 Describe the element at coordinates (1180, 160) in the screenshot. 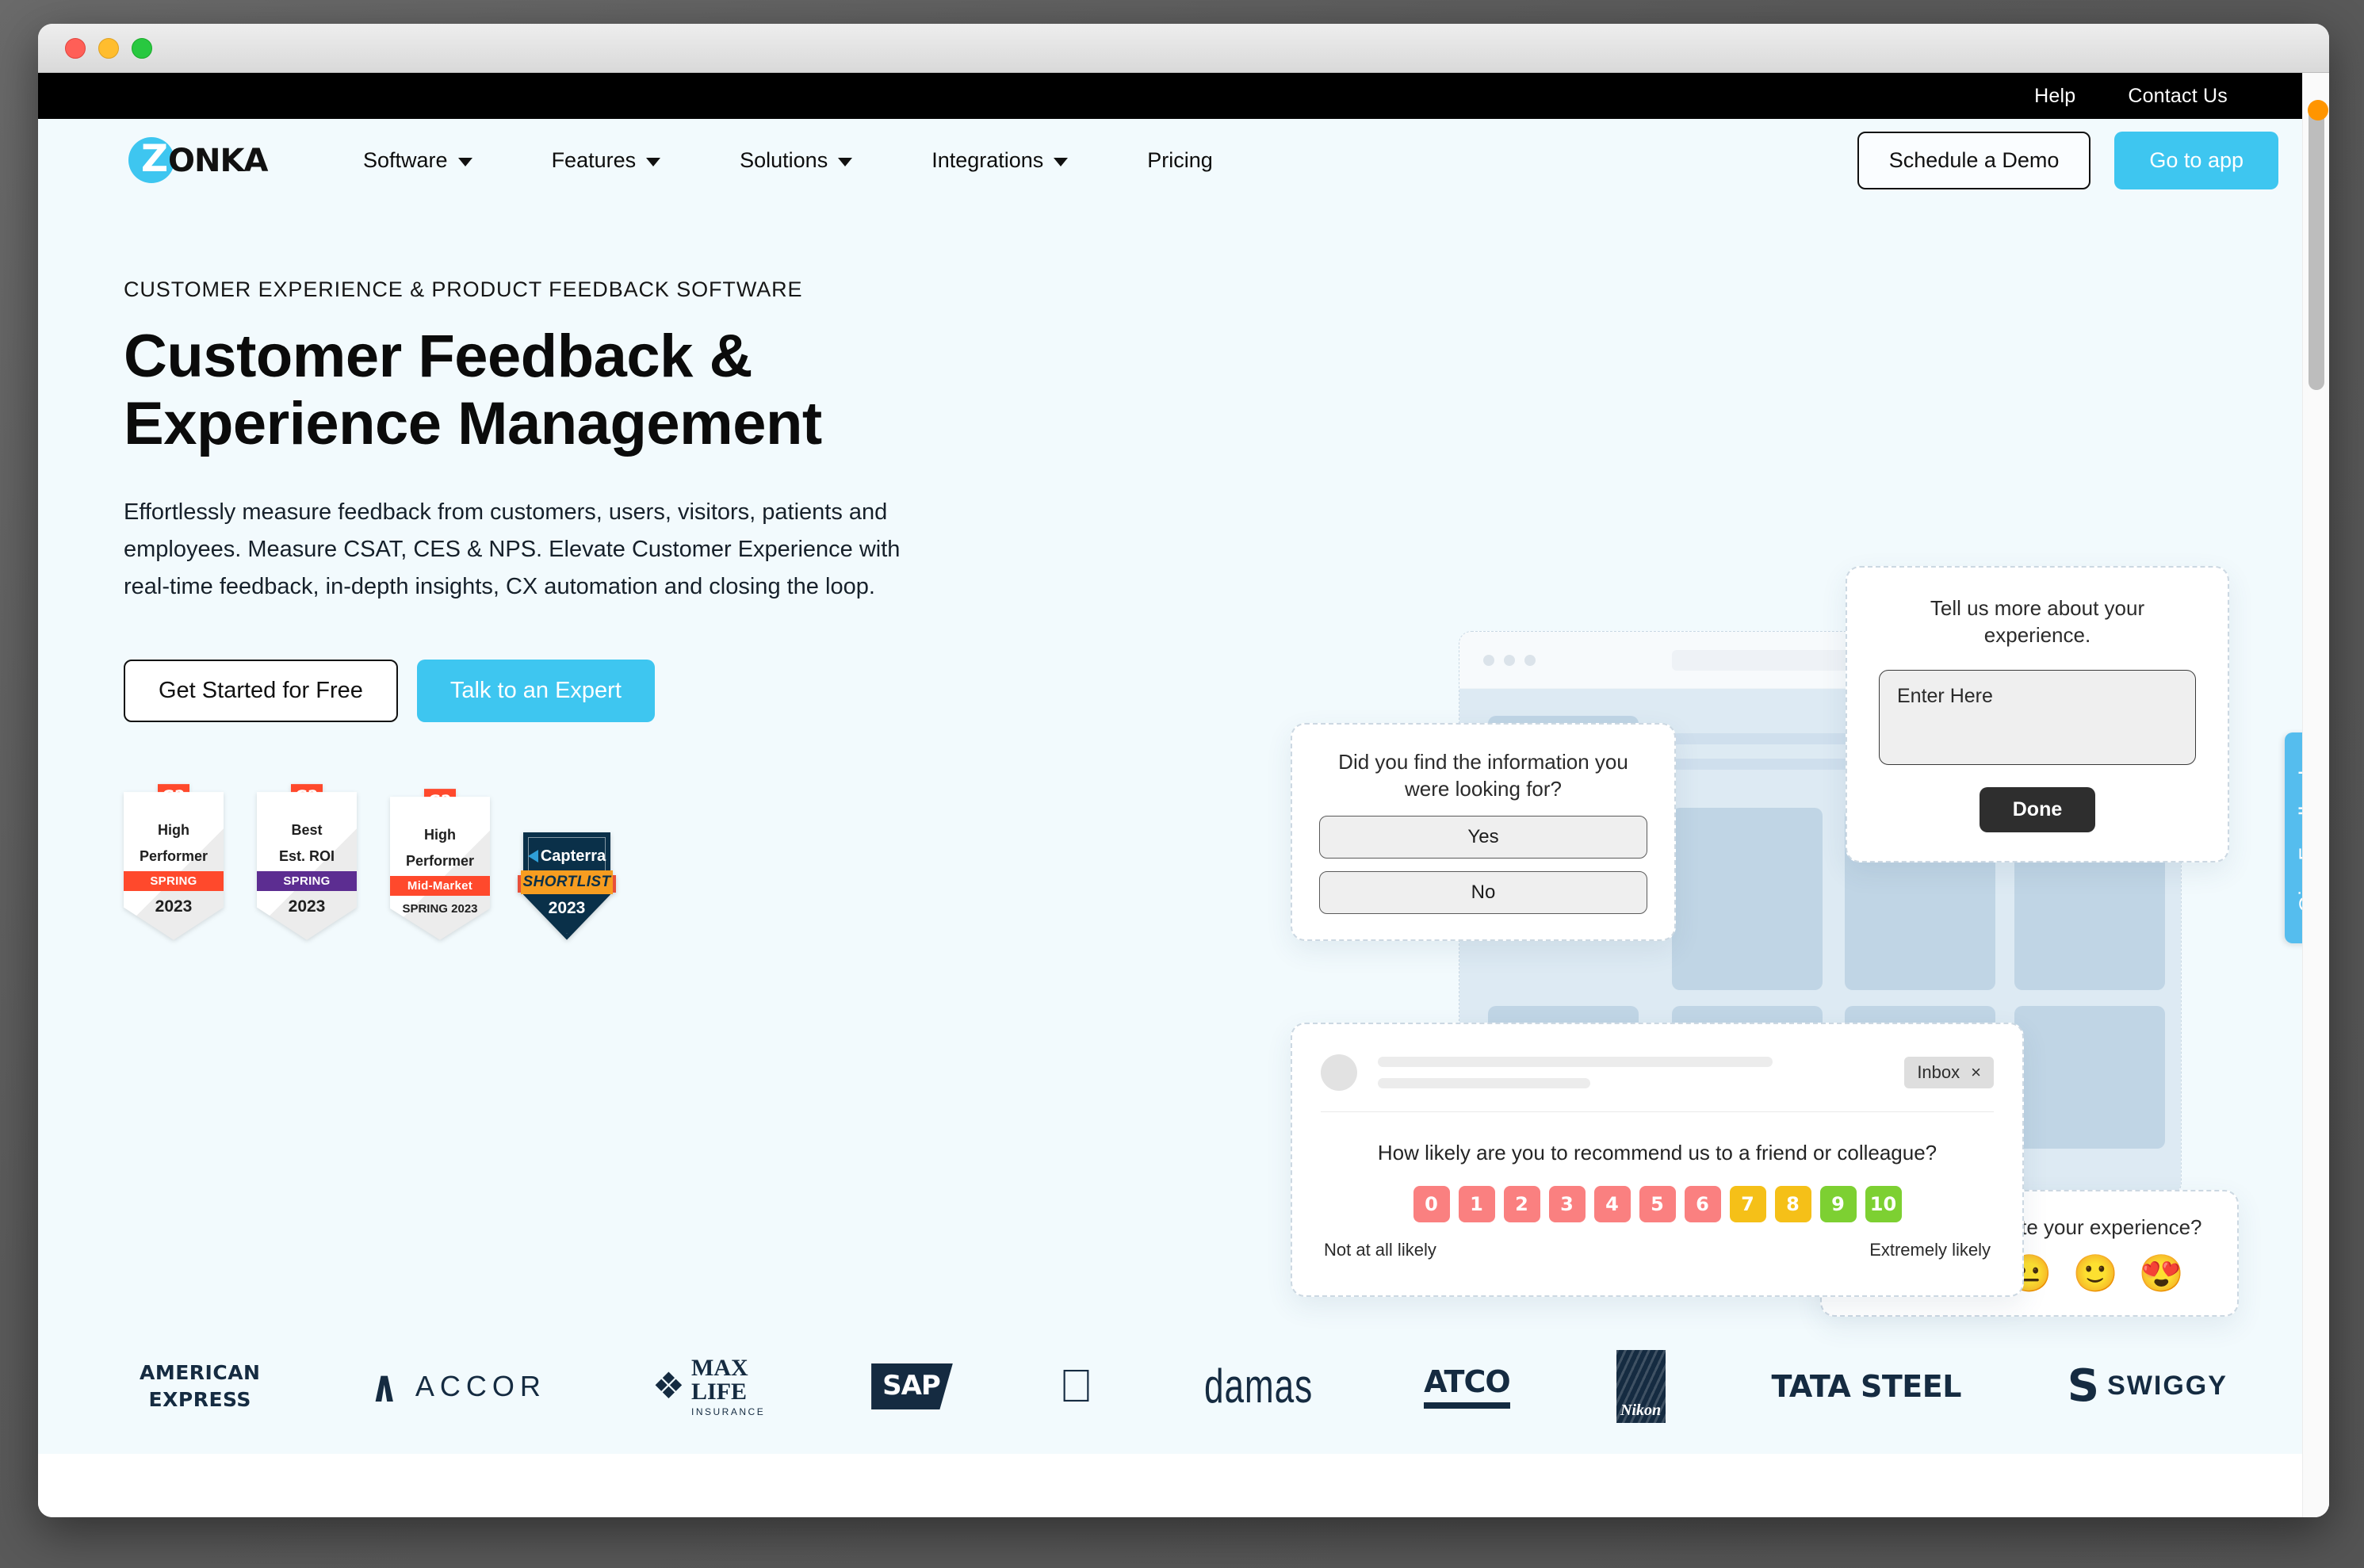

I see `nav-item-pricing: Pricing` at that location.